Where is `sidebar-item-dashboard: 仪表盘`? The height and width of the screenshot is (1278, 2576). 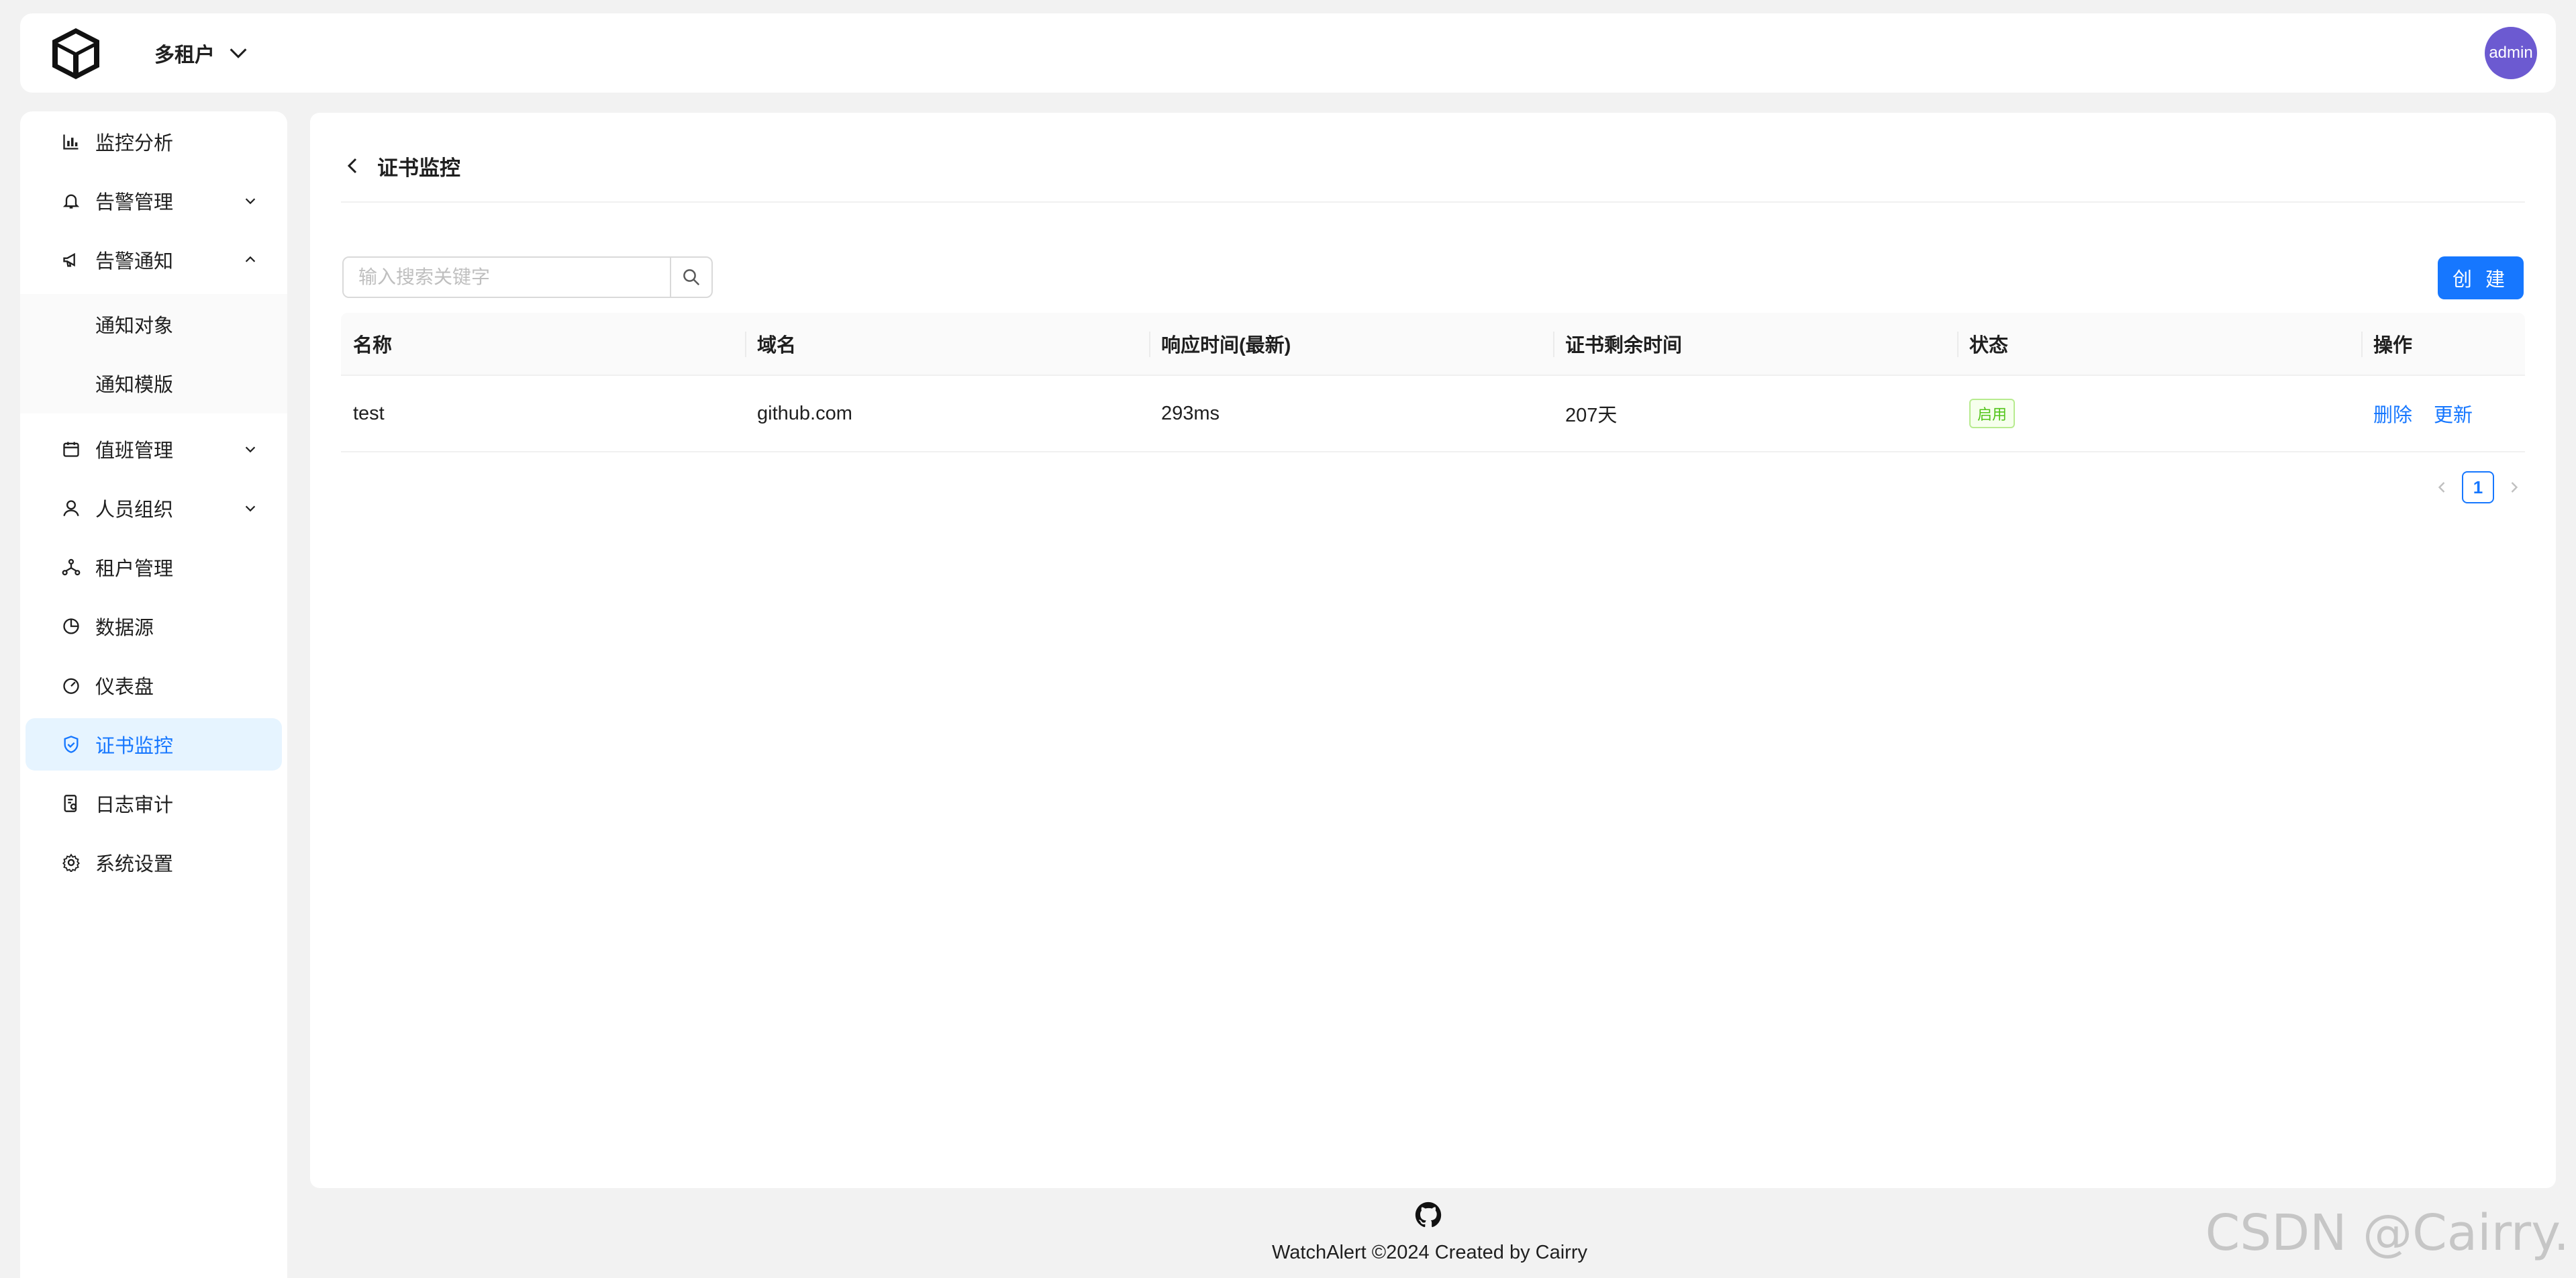
sidebar-item-dashboard: 仪表盘 is located at coordinates (154, 685).